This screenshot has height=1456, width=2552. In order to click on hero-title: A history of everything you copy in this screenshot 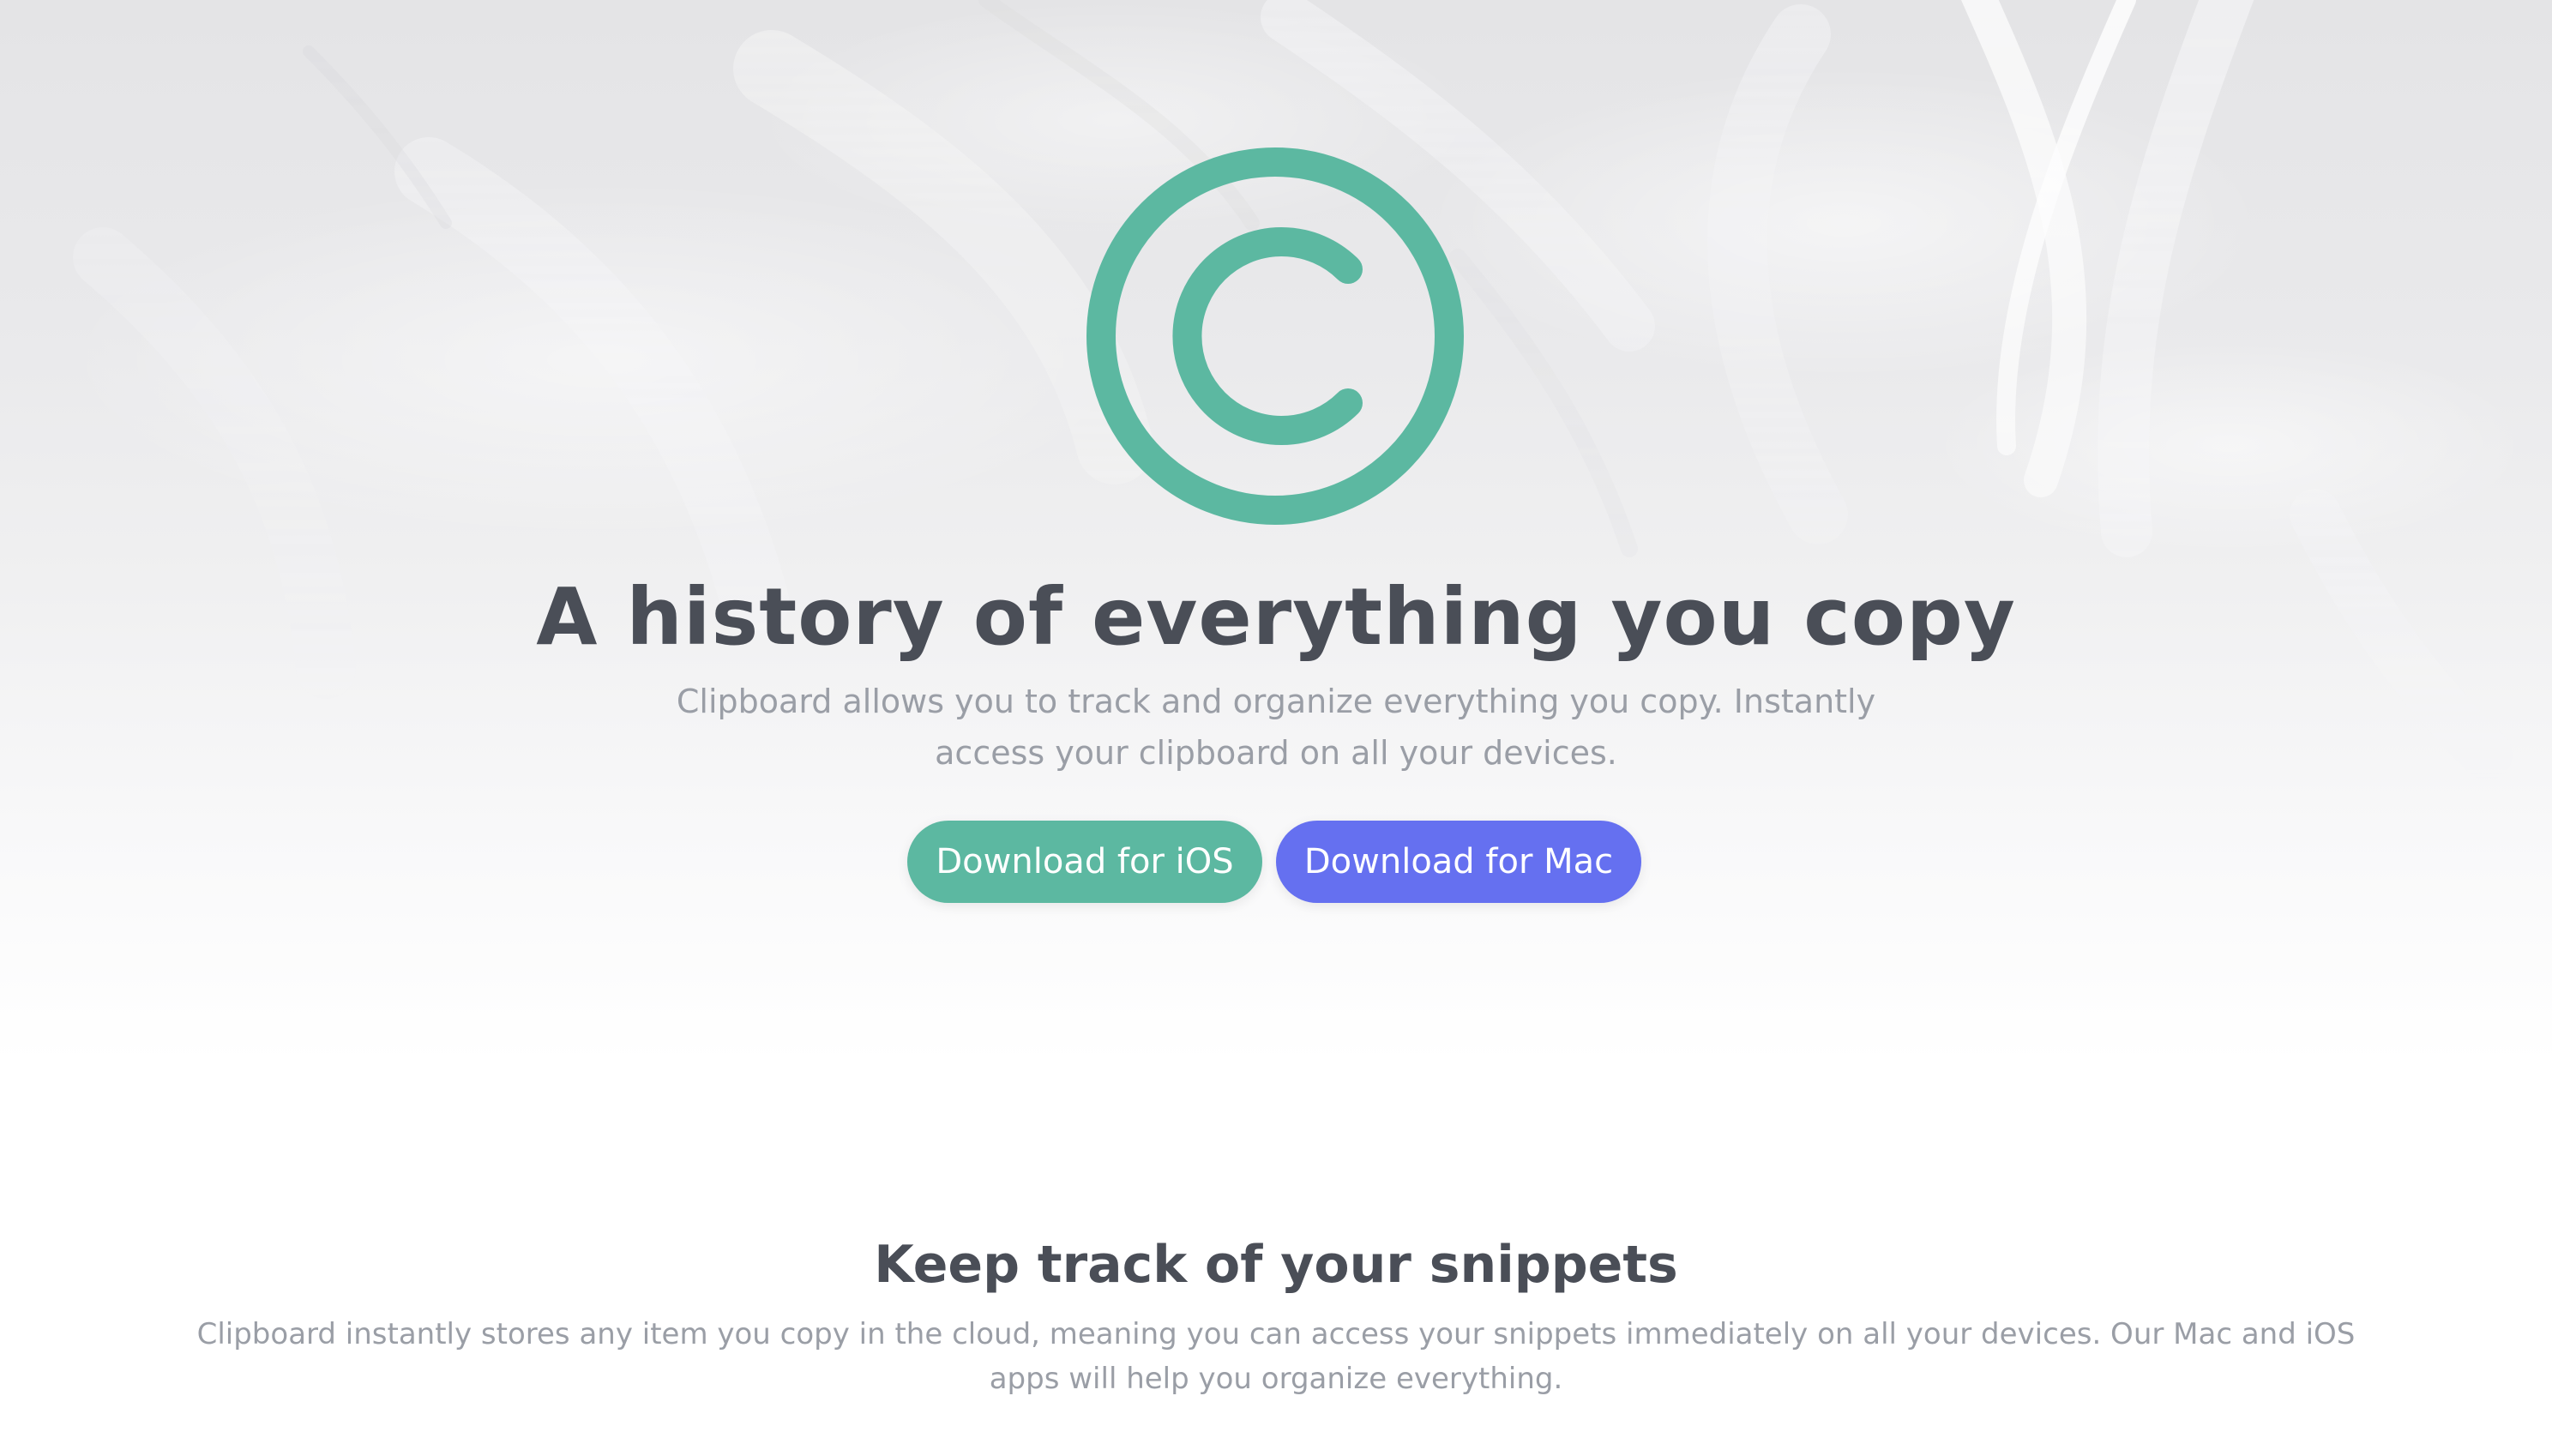, I will do `click(1276, 617)`.